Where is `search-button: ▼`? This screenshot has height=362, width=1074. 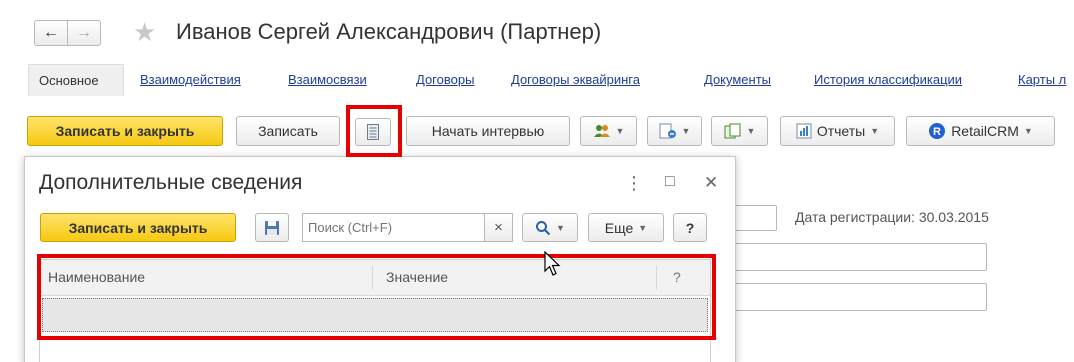 search-button: ▼ is located at coordinates (550, 227).